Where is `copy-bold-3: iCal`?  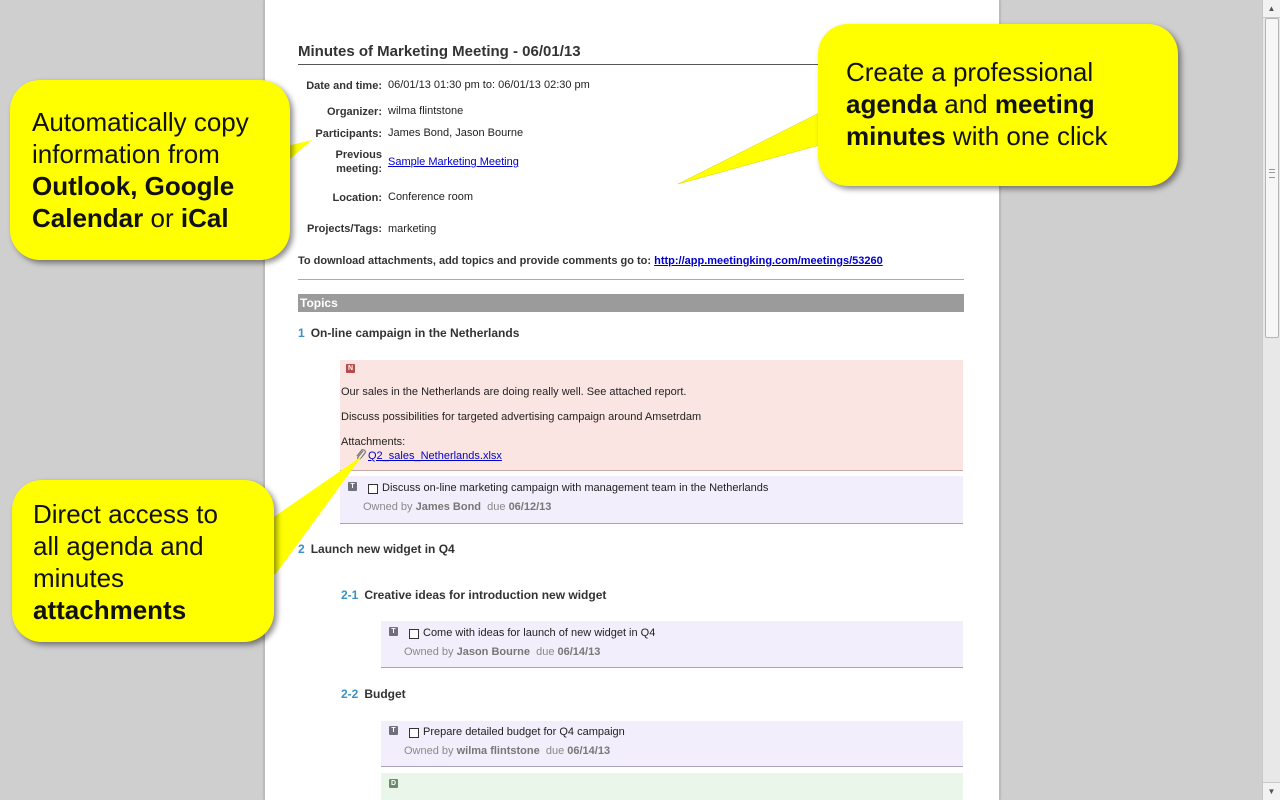
copy-bold-3: iCal is located at coordinates (204, 218).